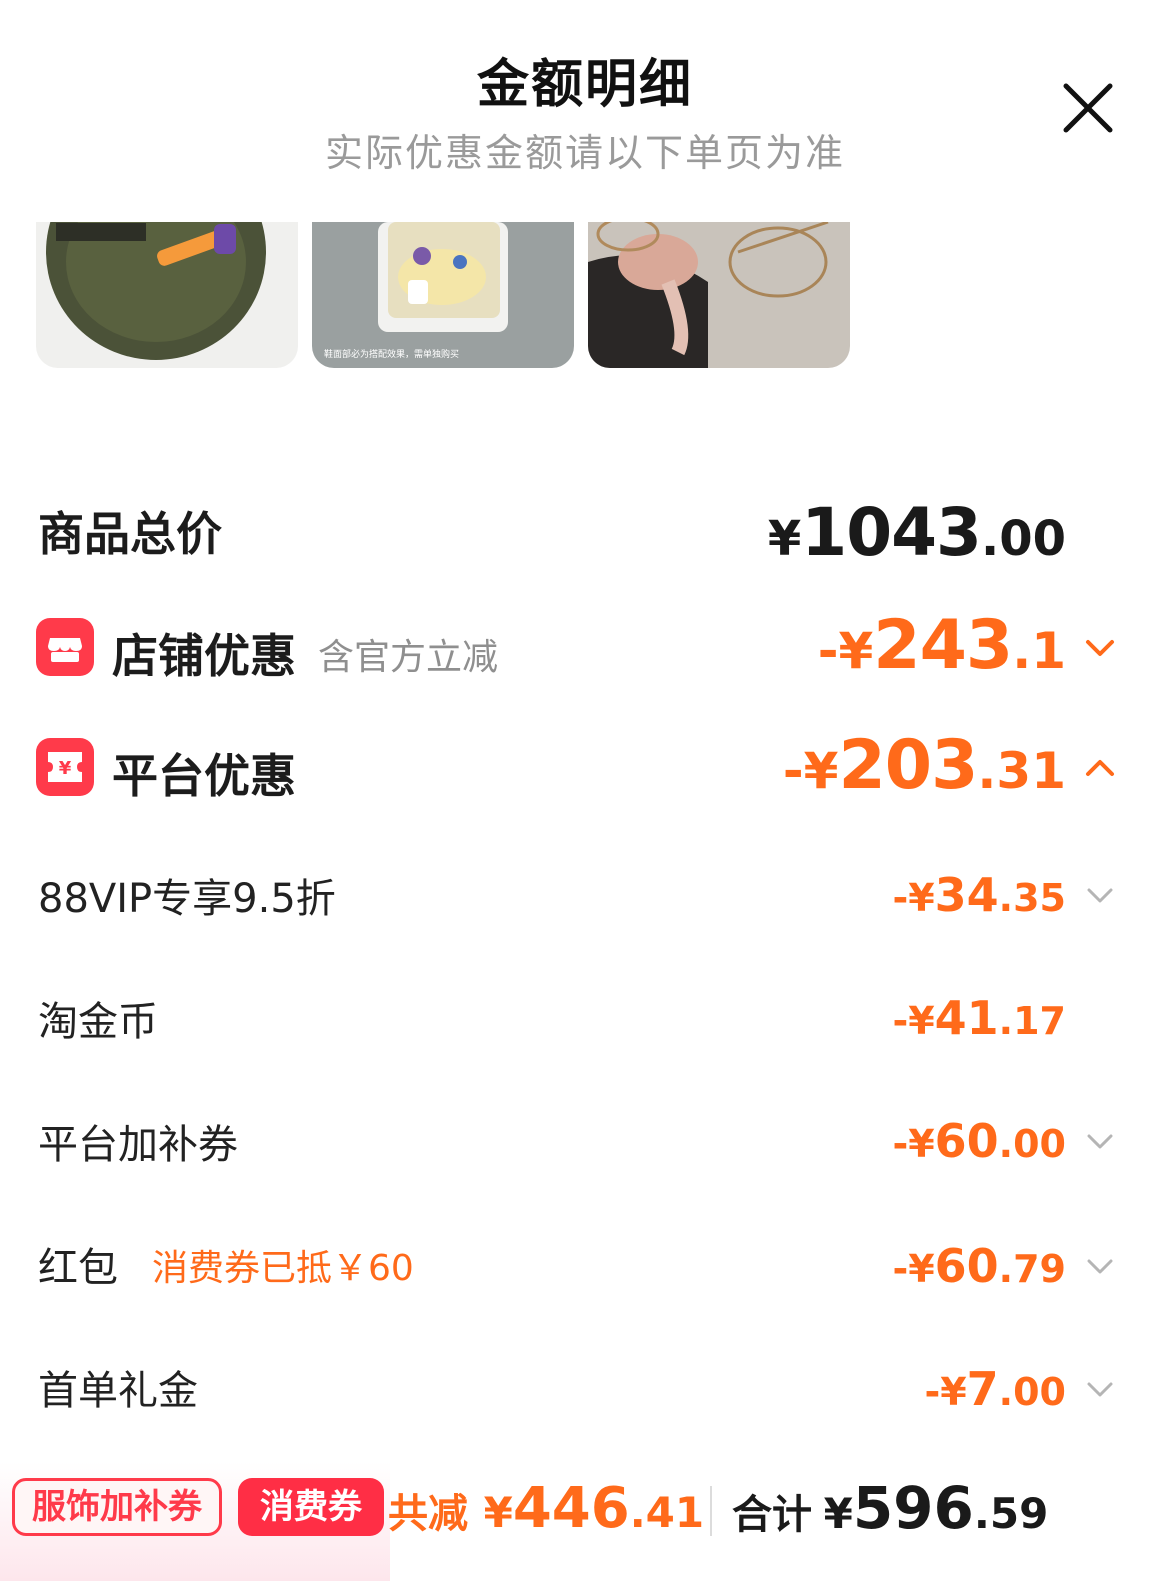 This screenshot has height=1581, width=1170. I want to click on amount-integer: 34, so click(966, 895).